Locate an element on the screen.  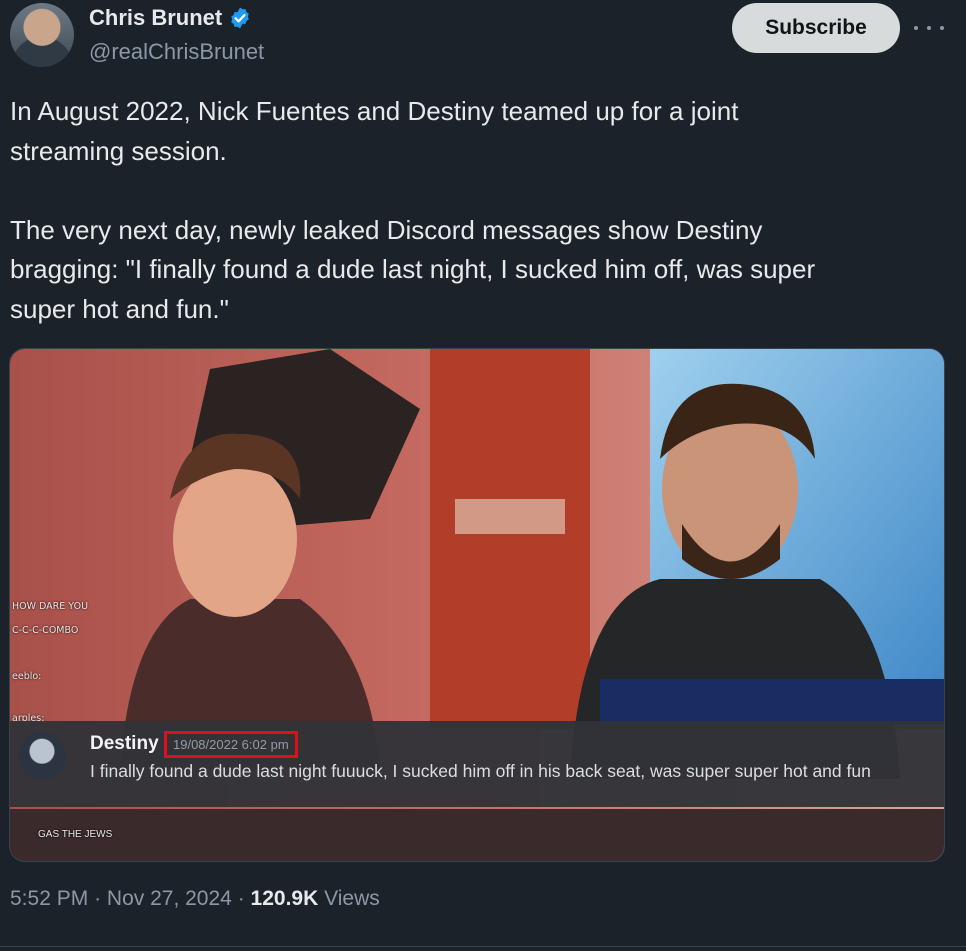
ellipsis-icon is located at coordinates (929, 28).